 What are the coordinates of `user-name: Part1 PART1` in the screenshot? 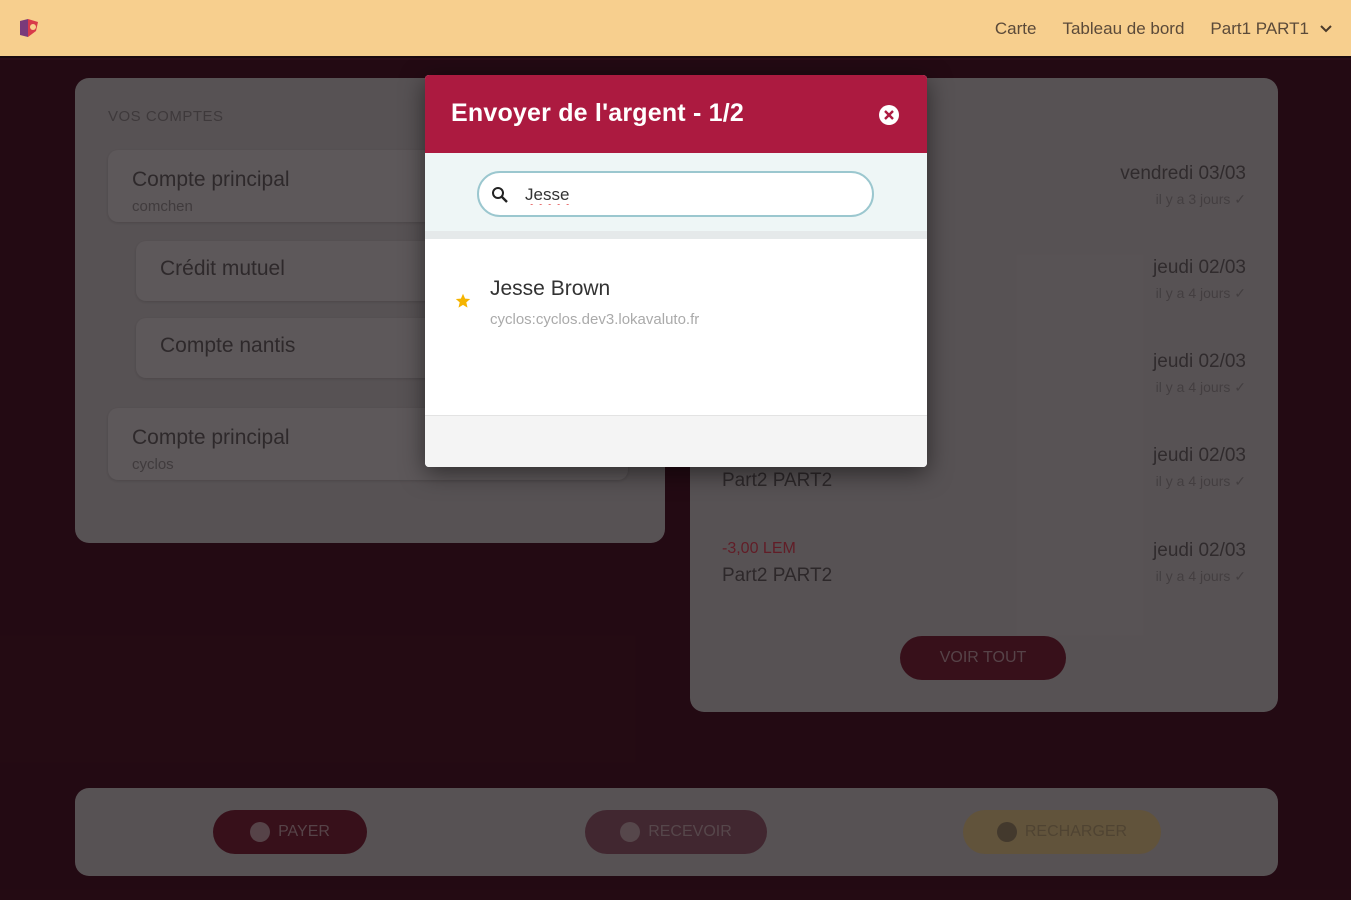 It's located at (1259, 28).